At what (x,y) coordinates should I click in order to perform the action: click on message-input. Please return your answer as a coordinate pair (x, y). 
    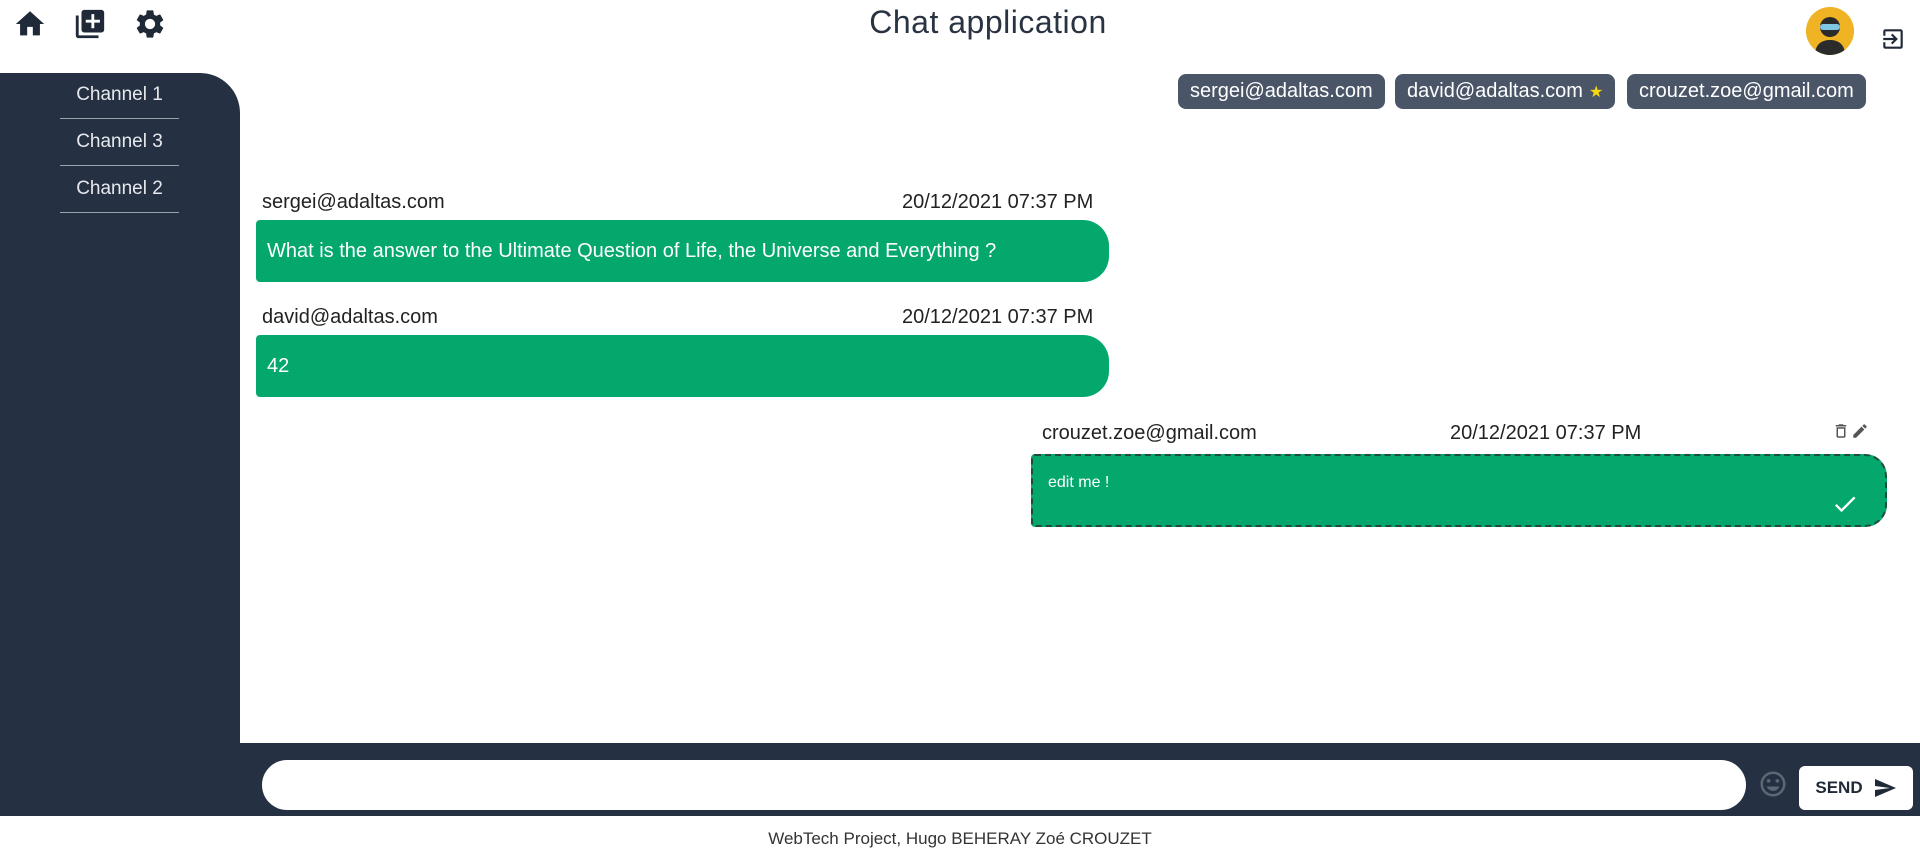
    Looking at the image, I should click on (1004, 785).